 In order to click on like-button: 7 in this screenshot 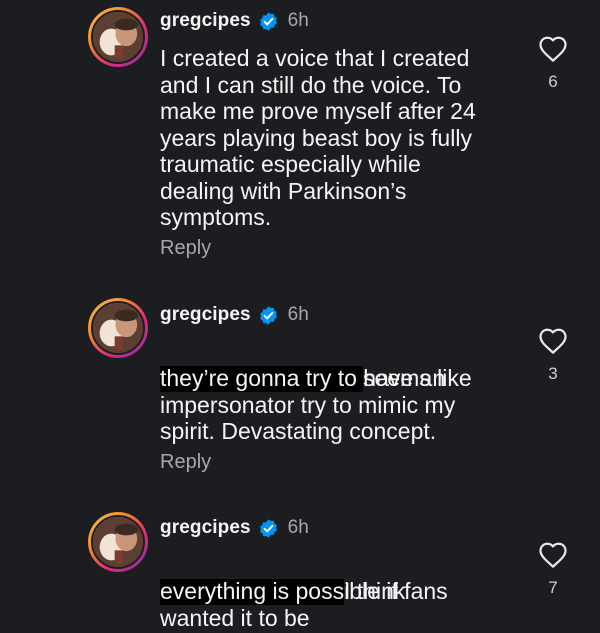, I will do `click(553, 569)`.